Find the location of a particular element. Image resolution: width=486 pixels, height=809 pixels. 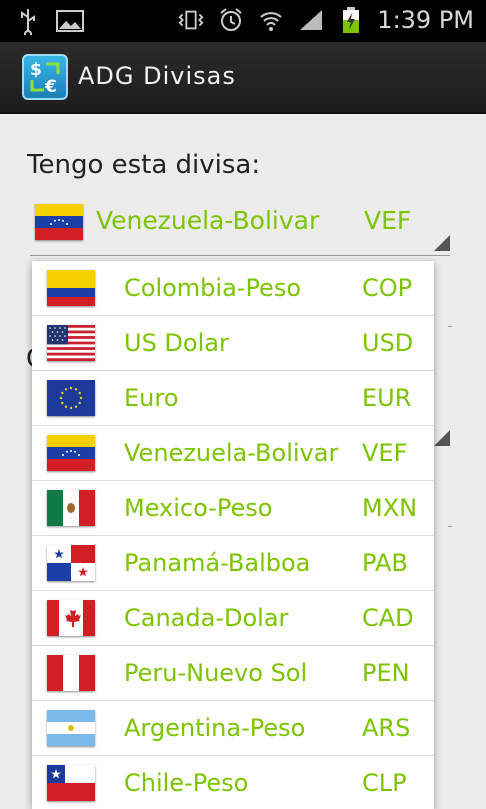

currency-name: Venezuela-Bolivar is located at coordinates (231, 453).